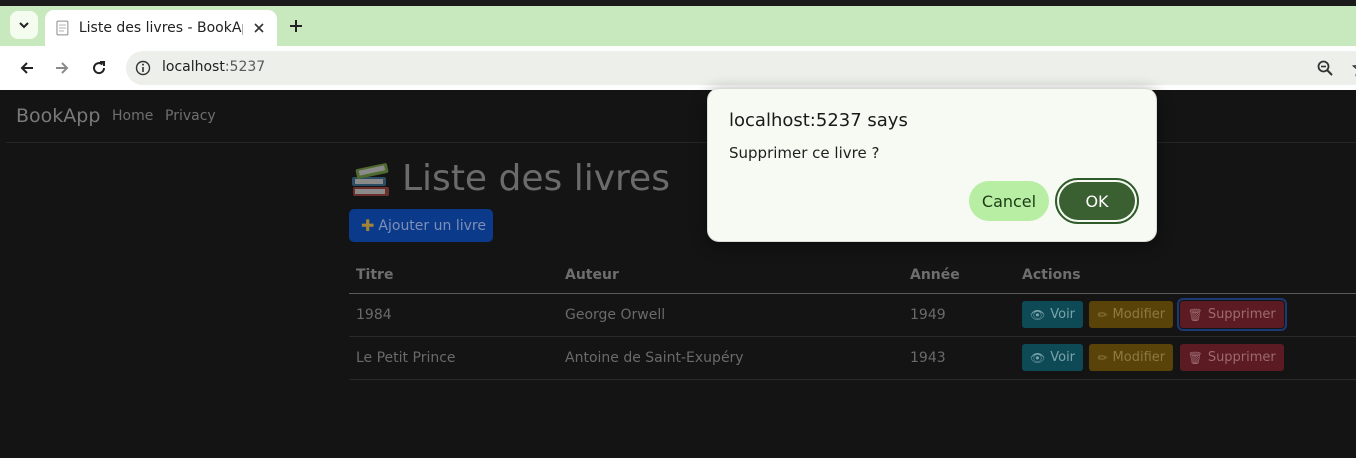 This screenshot has height=458, width=1356. I want to click on ok-button-label: OK, so click(1097, 201).